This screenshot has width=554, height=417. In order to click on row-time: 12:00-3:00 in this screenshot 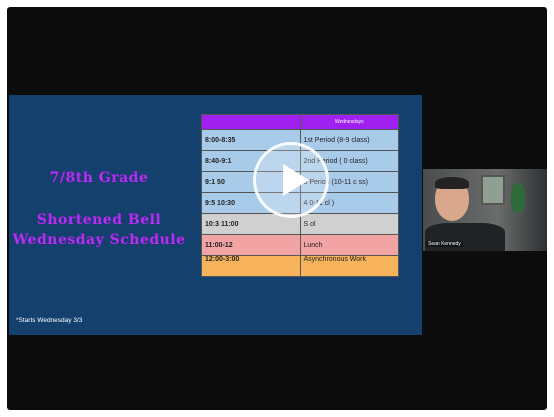, I will do `click(251, 266)`.